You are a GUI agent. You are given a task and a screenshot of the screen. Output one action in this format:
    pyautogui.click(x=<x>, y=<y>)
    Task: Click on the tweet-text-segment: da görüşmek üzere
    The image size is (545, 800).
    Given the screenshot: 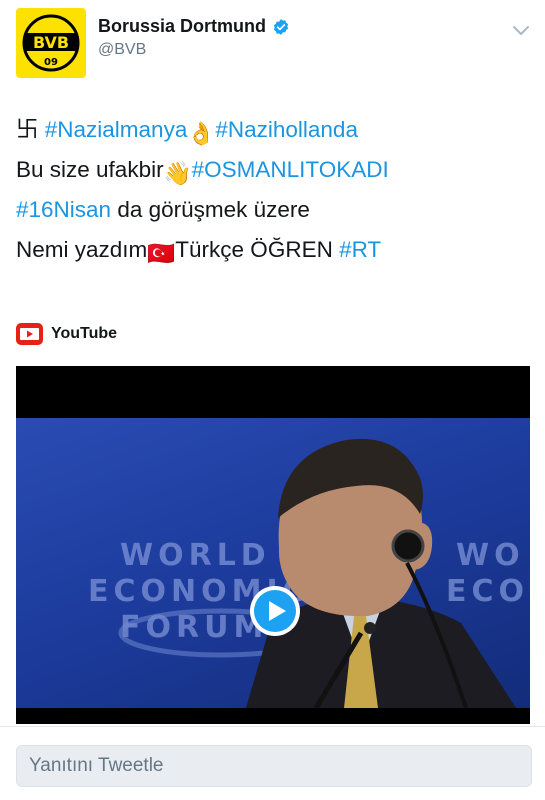 What is the action you would take?
    pyautogui.click(x=210, y=209)
    